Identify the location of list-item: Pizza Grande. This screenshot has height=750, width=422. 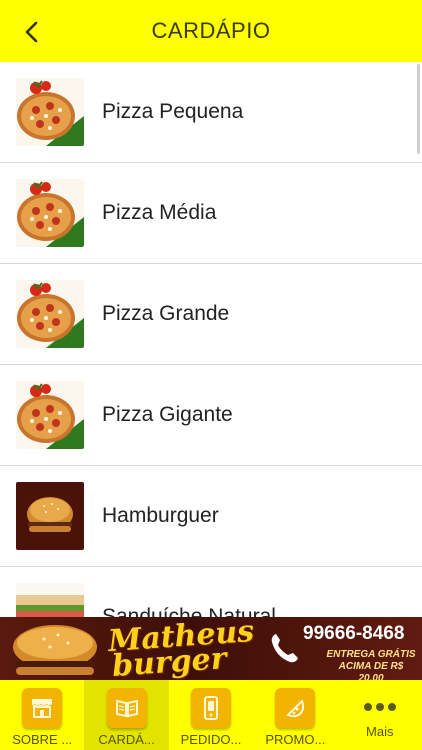
(211, 314).